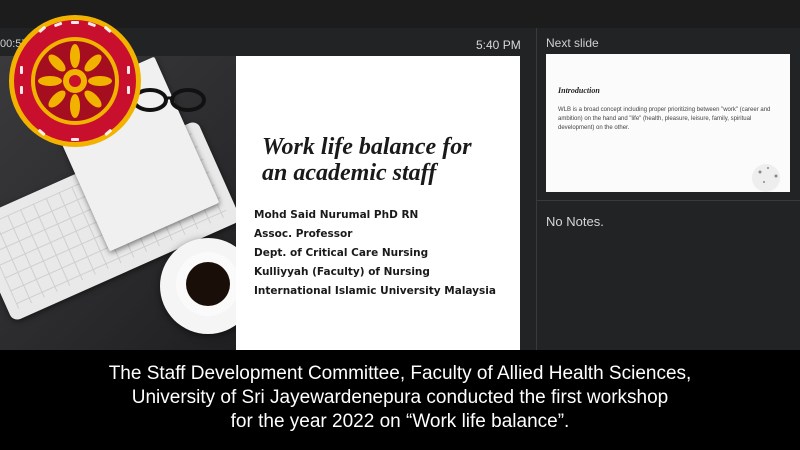 Image resolution: width=800 pixels, height=450 pixels. What do you see at coordinates (498, 45) in the screenshot?
I see `current-time: 5:40 PM` at bounding box center [498, 45].